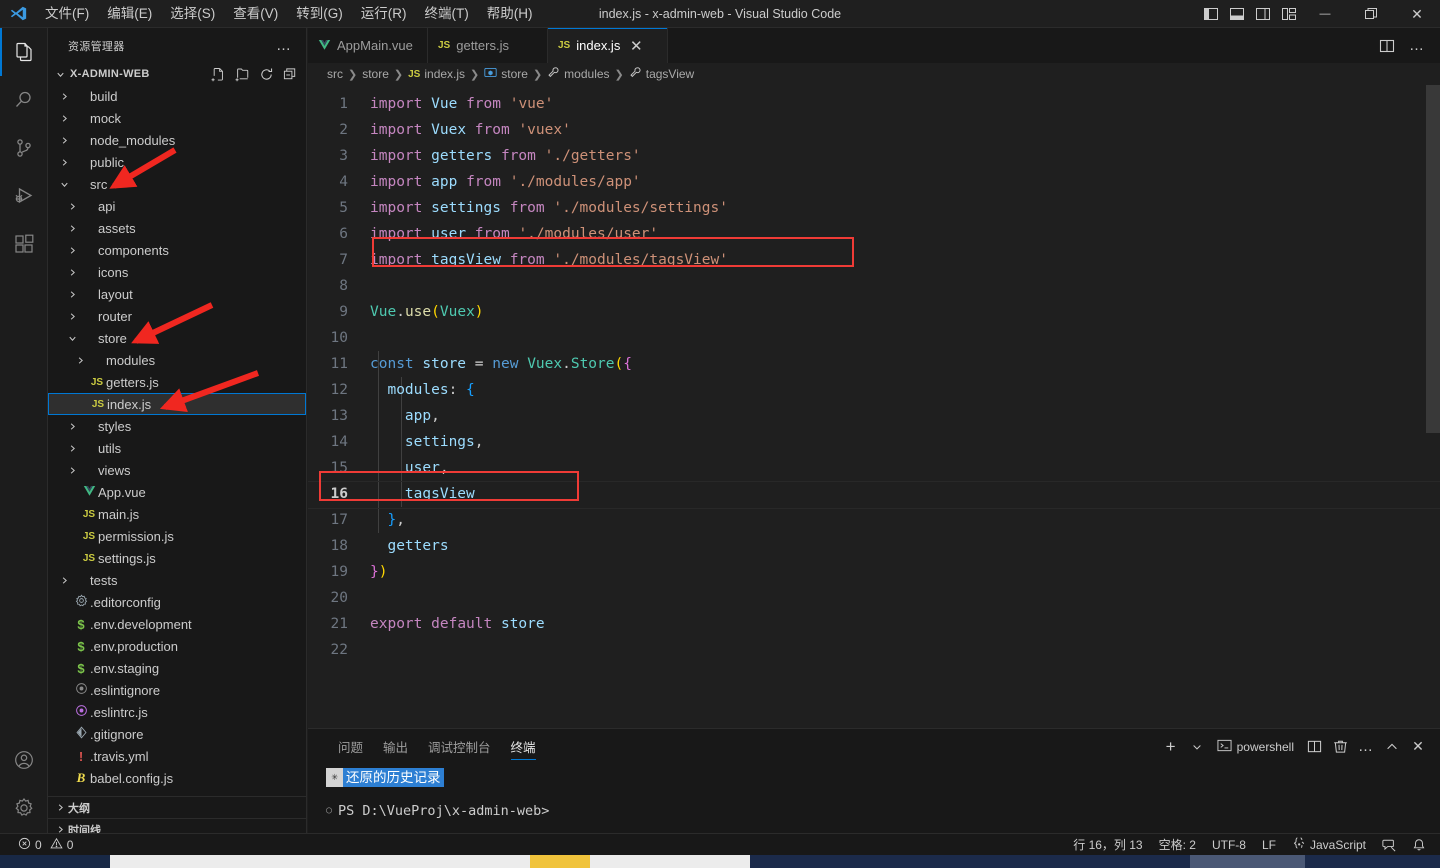 Image resolution: width=1440 pixels, height=868 pixels. What do you see at coordinates (1229, 845) in the screenshot?
I see `status-encoding: UTF-8` at bounding box center [1229, 845].